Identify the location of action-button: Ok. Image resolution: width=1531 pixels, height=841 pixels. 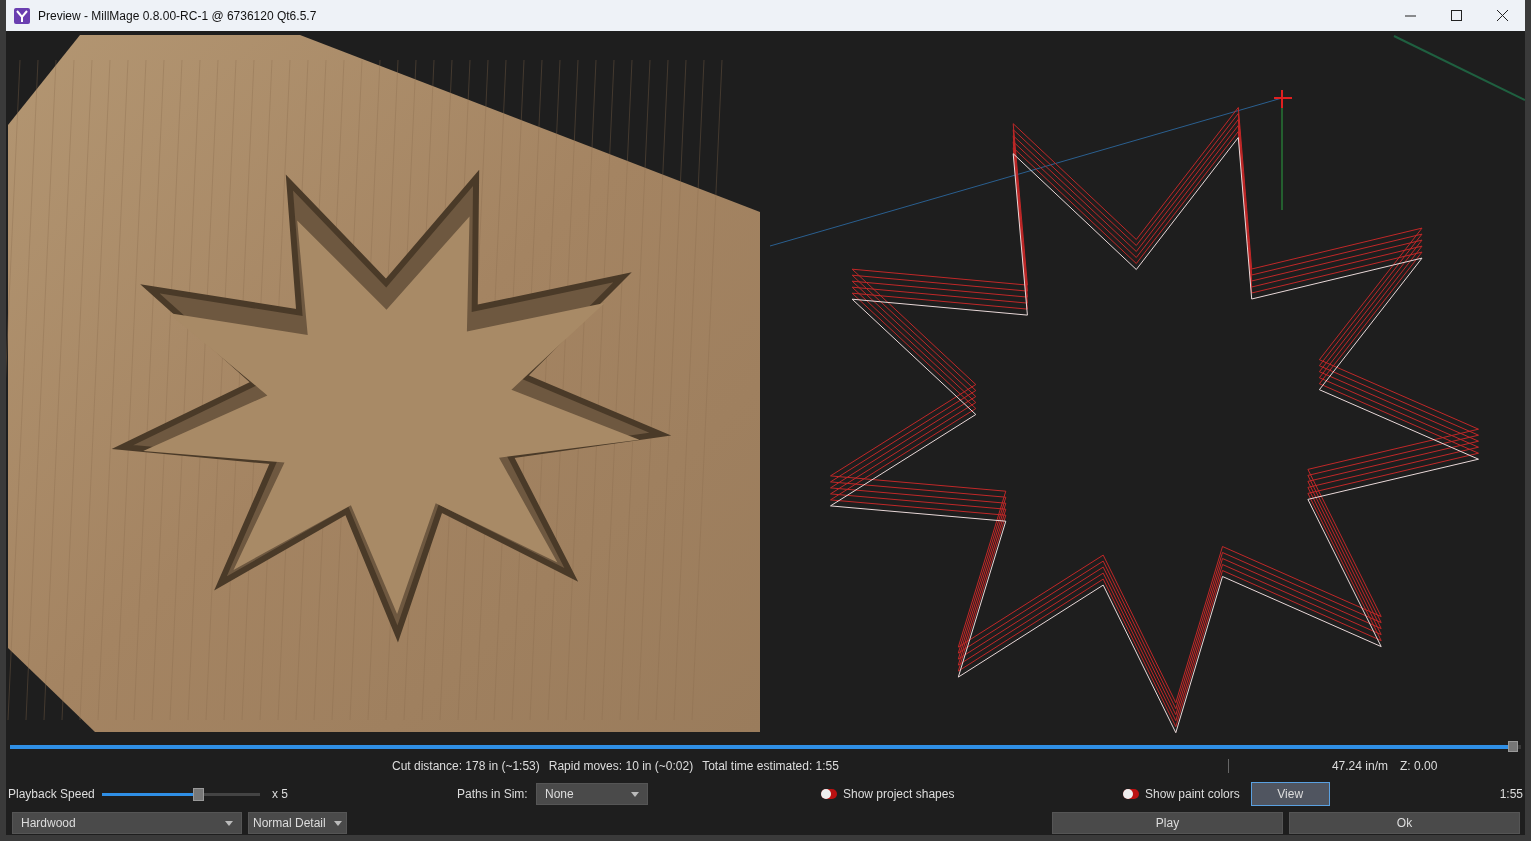
(1404, 823).